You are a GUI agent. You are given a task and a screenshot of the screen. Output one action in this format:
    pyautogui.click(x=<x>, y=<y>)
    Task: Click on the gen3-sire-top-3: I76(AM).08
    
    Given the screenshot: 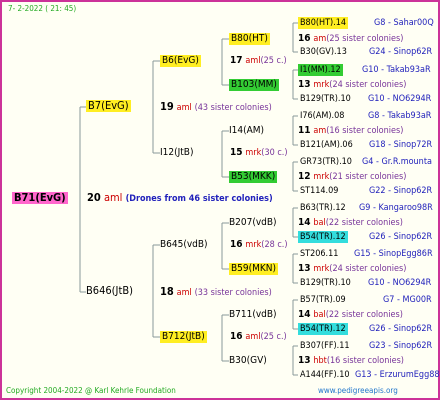 What is the action you would take?
    pyautogui.click(x=322, y=116)
    